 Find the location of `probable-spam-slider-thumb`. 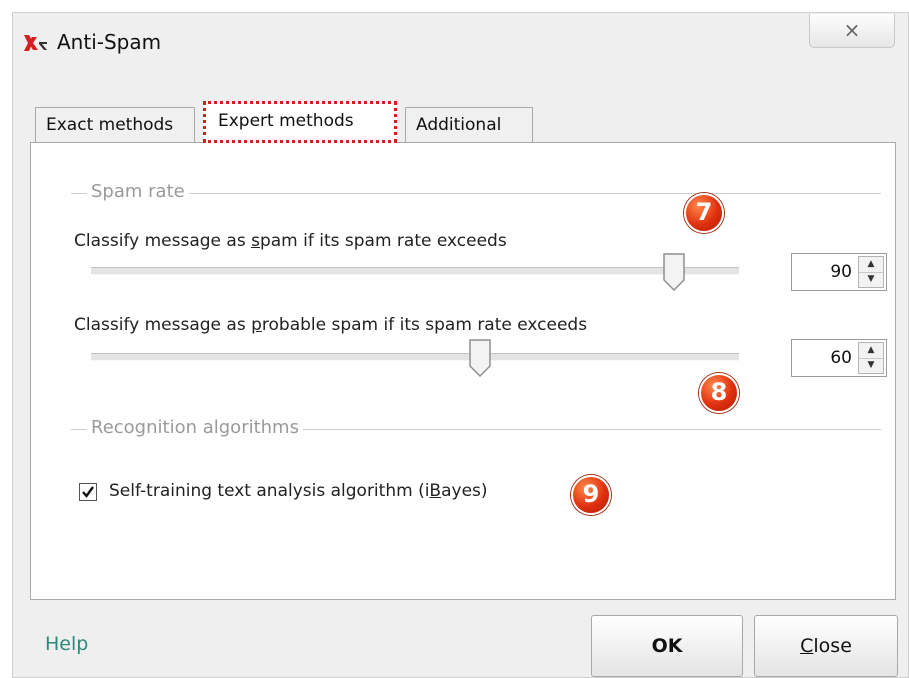

probable-spam-slider-thumb is located at coordinates (480, 358).